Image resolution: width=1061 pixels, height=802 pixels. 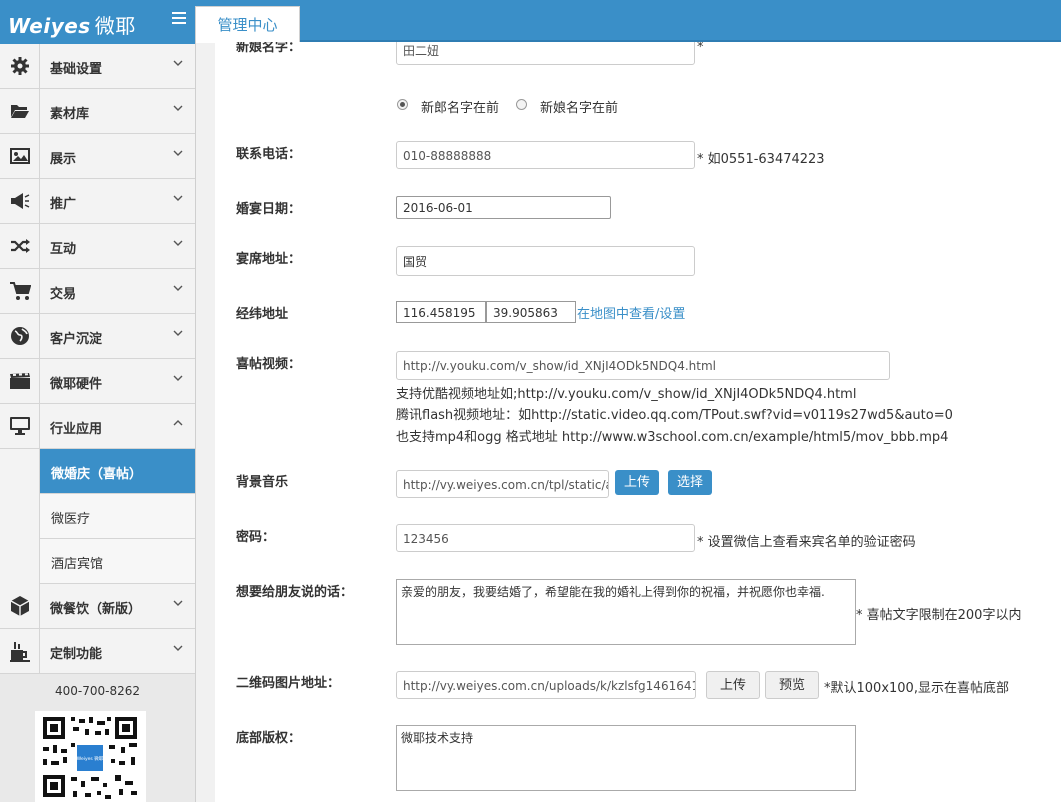 What do you see at coordinates (288, 683) in the screenshot?
I see `qrcode-label: 二维码图片地址：` at bounding box center [288, 683].